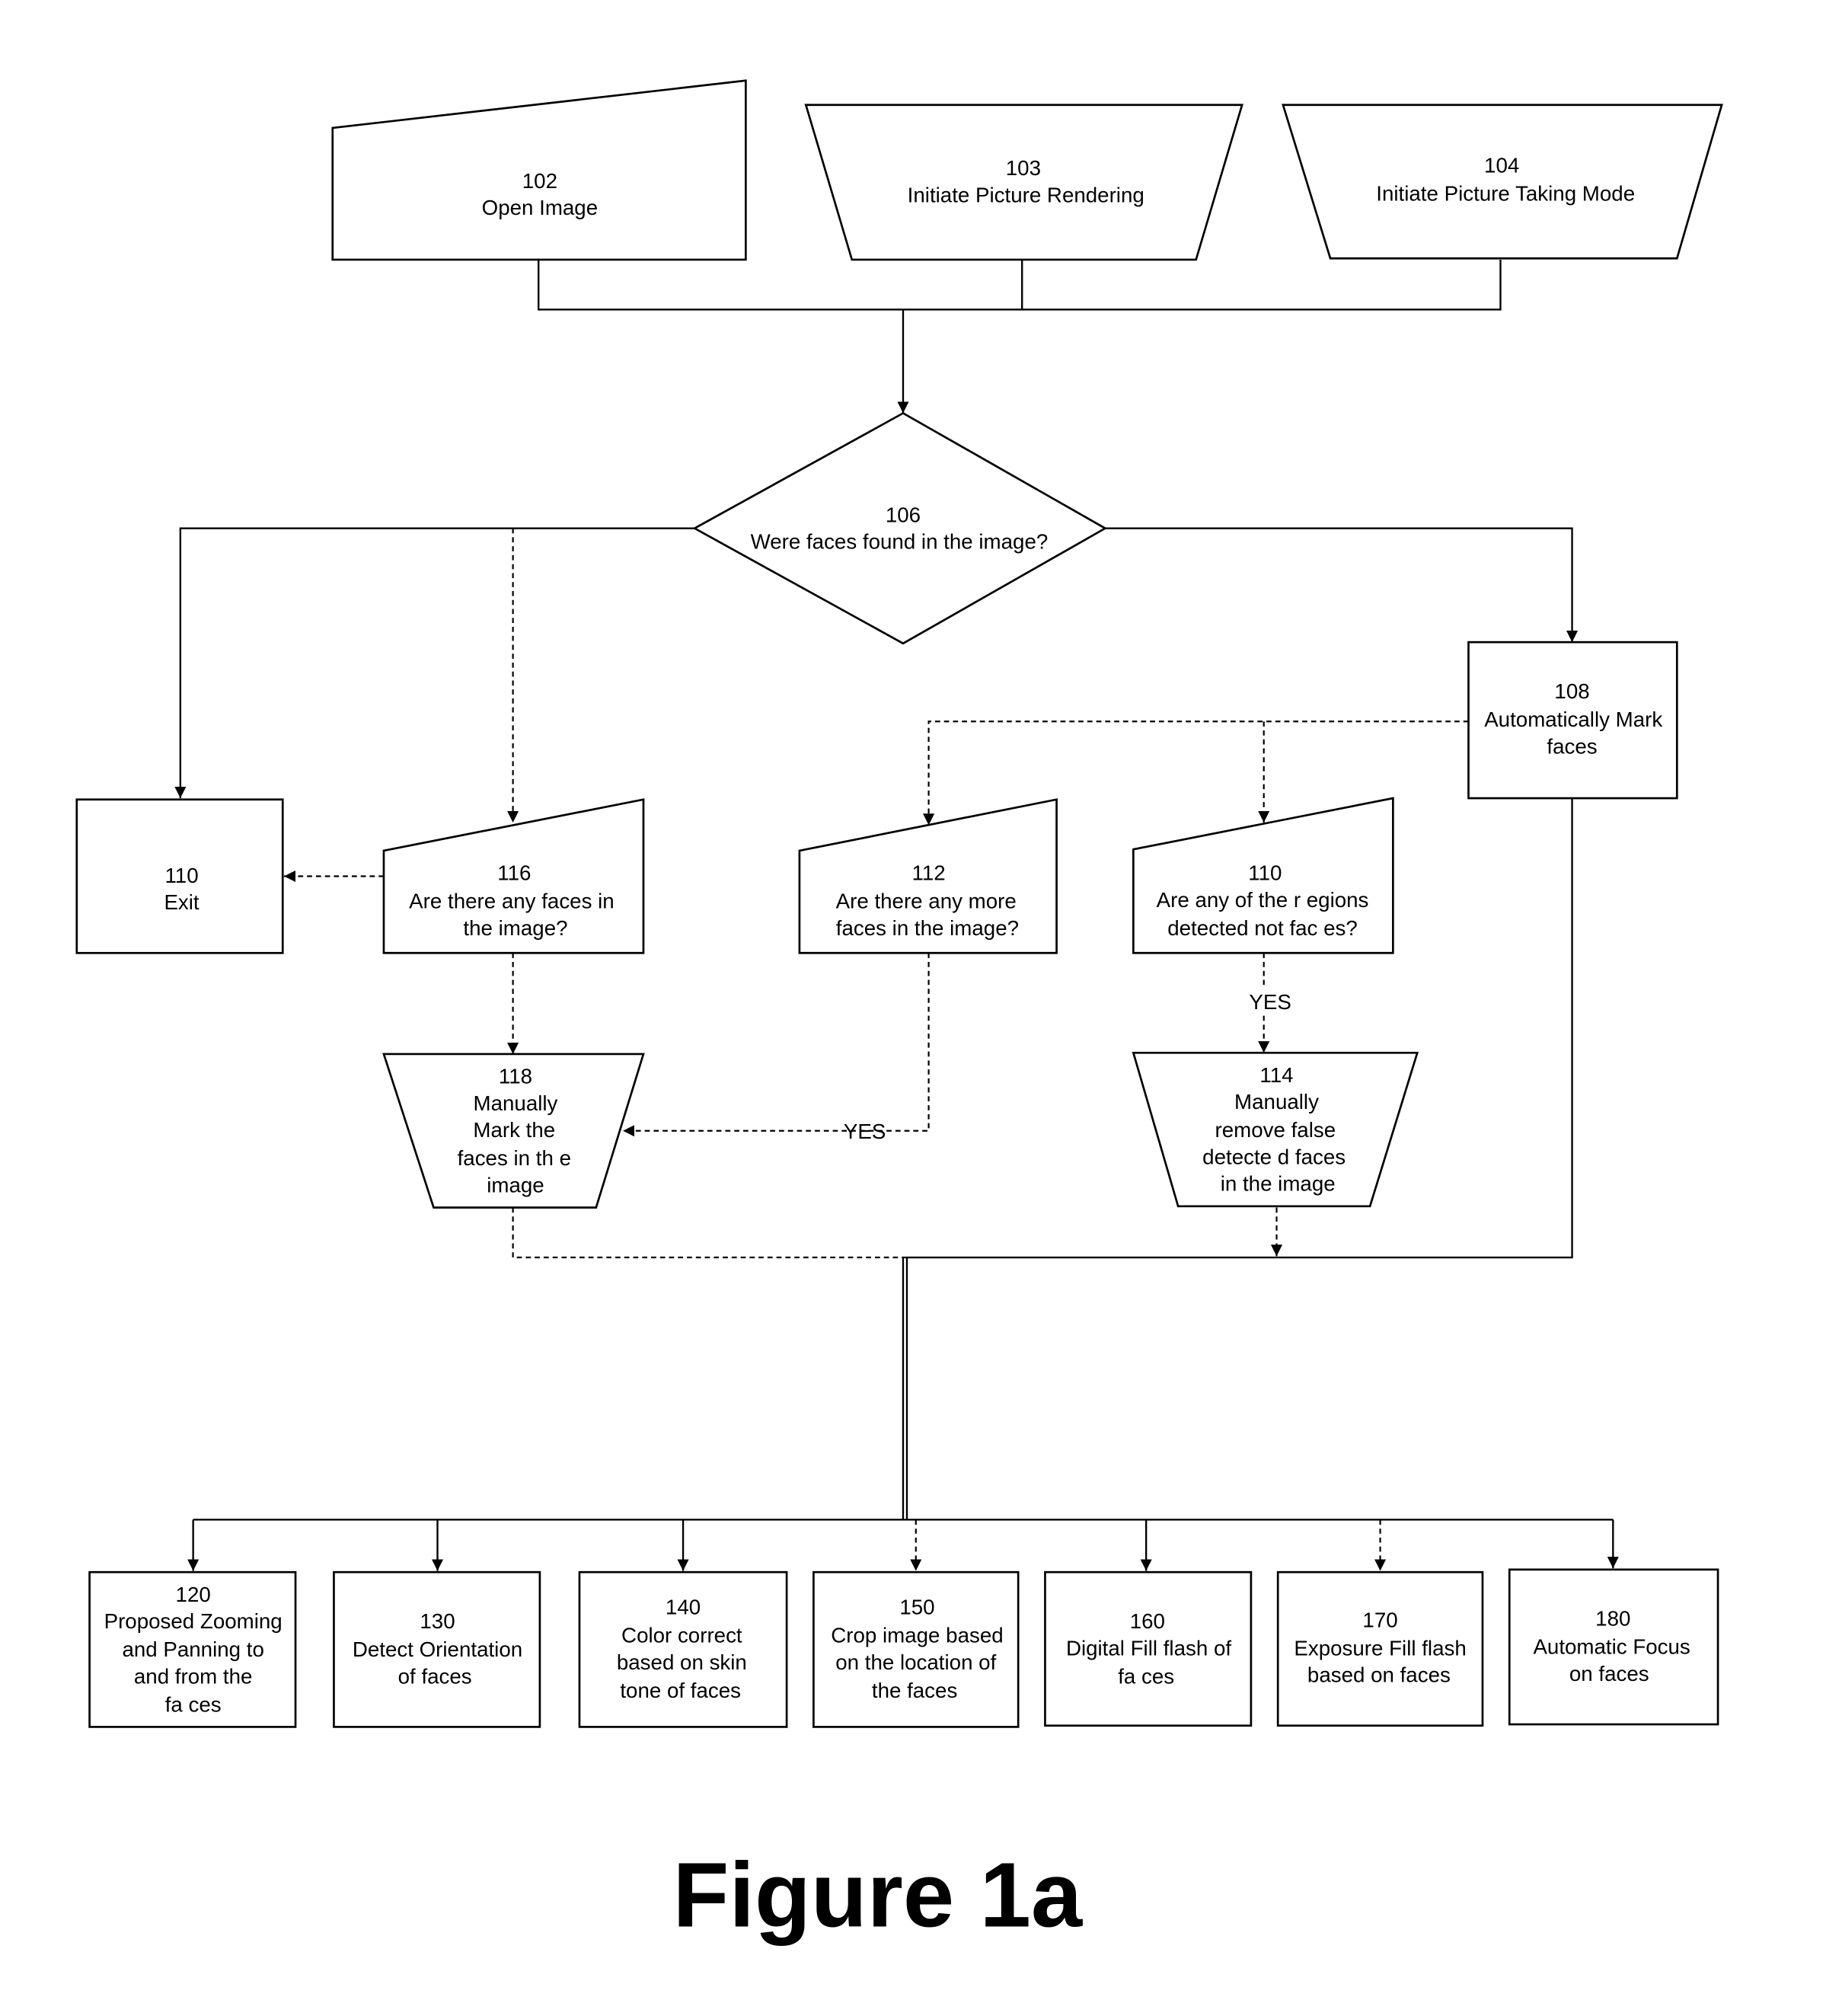  What do you see at coordinates (515, 1185) in the screenshot?
I see `node-text: image` at bounding box center [515, 1185].